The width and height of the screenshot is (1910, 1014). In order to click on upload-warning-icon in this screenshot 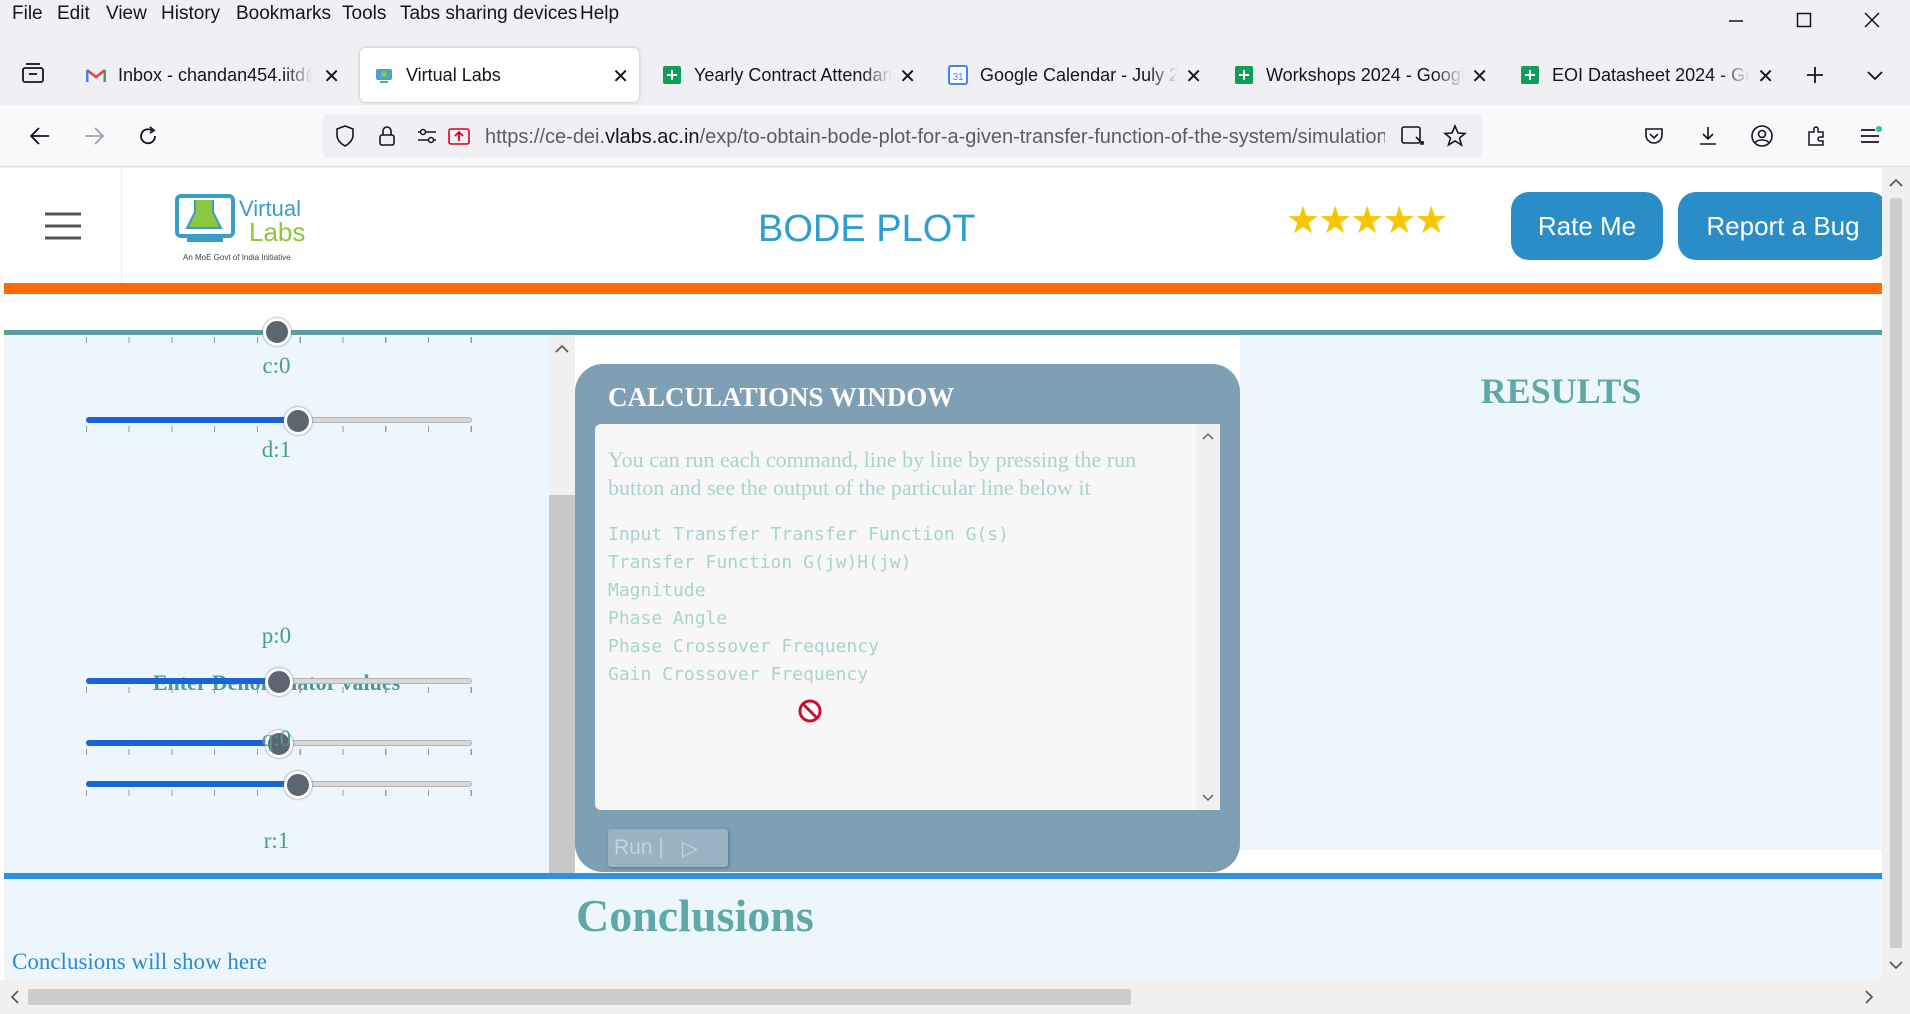, I will do `click(459, 136)`.